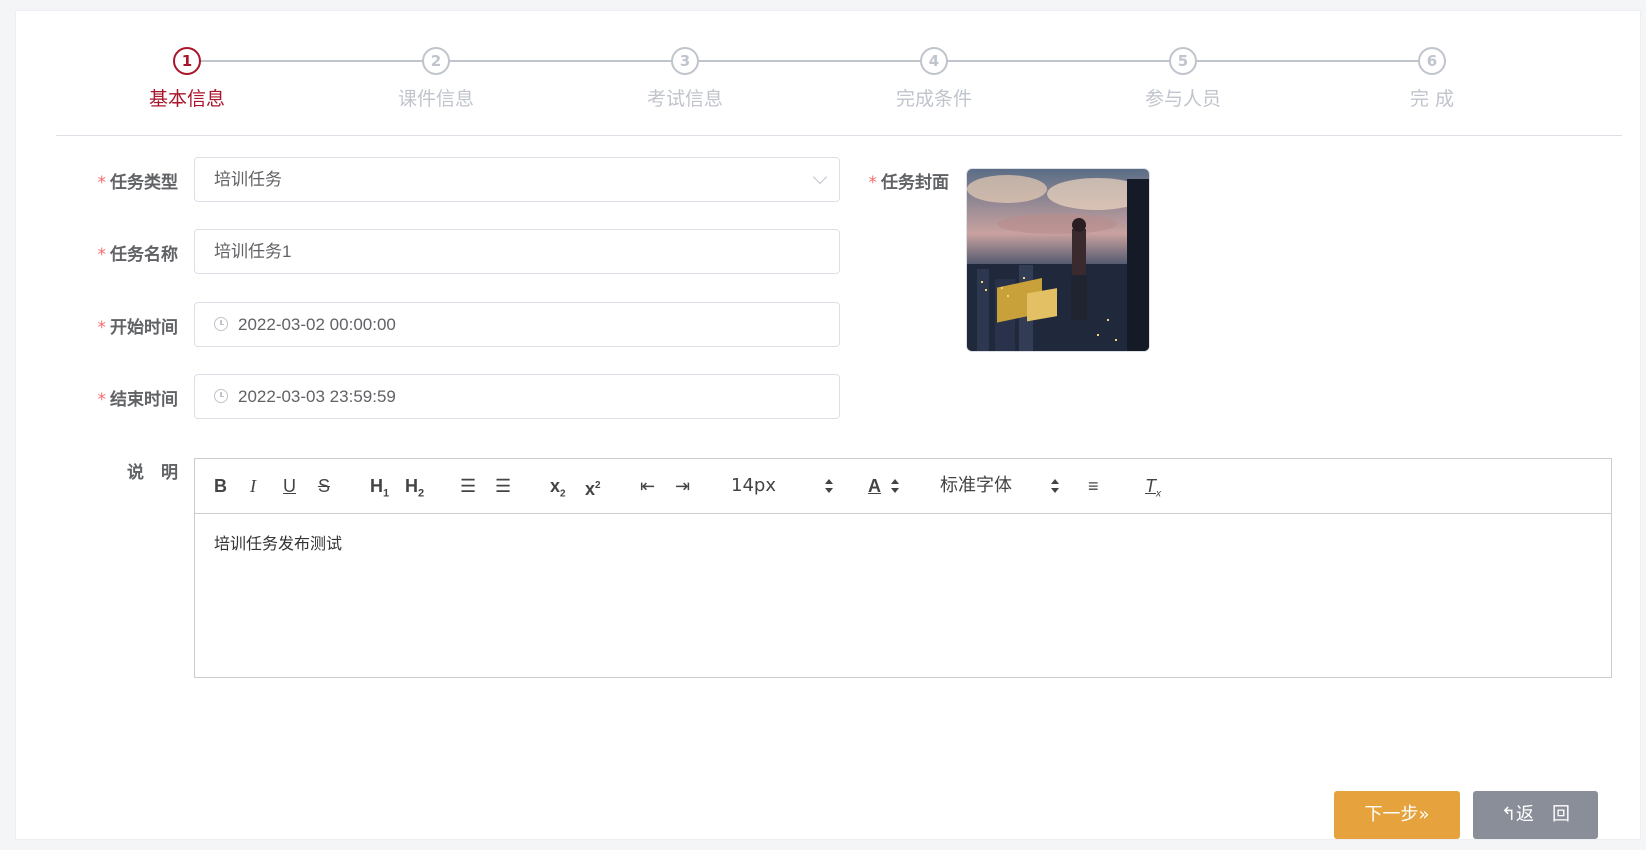 The image size is (1646, 850). Describe the element at coordinates (144, 183) in the screenshot. I see `label-text: 任务类型` at that location.